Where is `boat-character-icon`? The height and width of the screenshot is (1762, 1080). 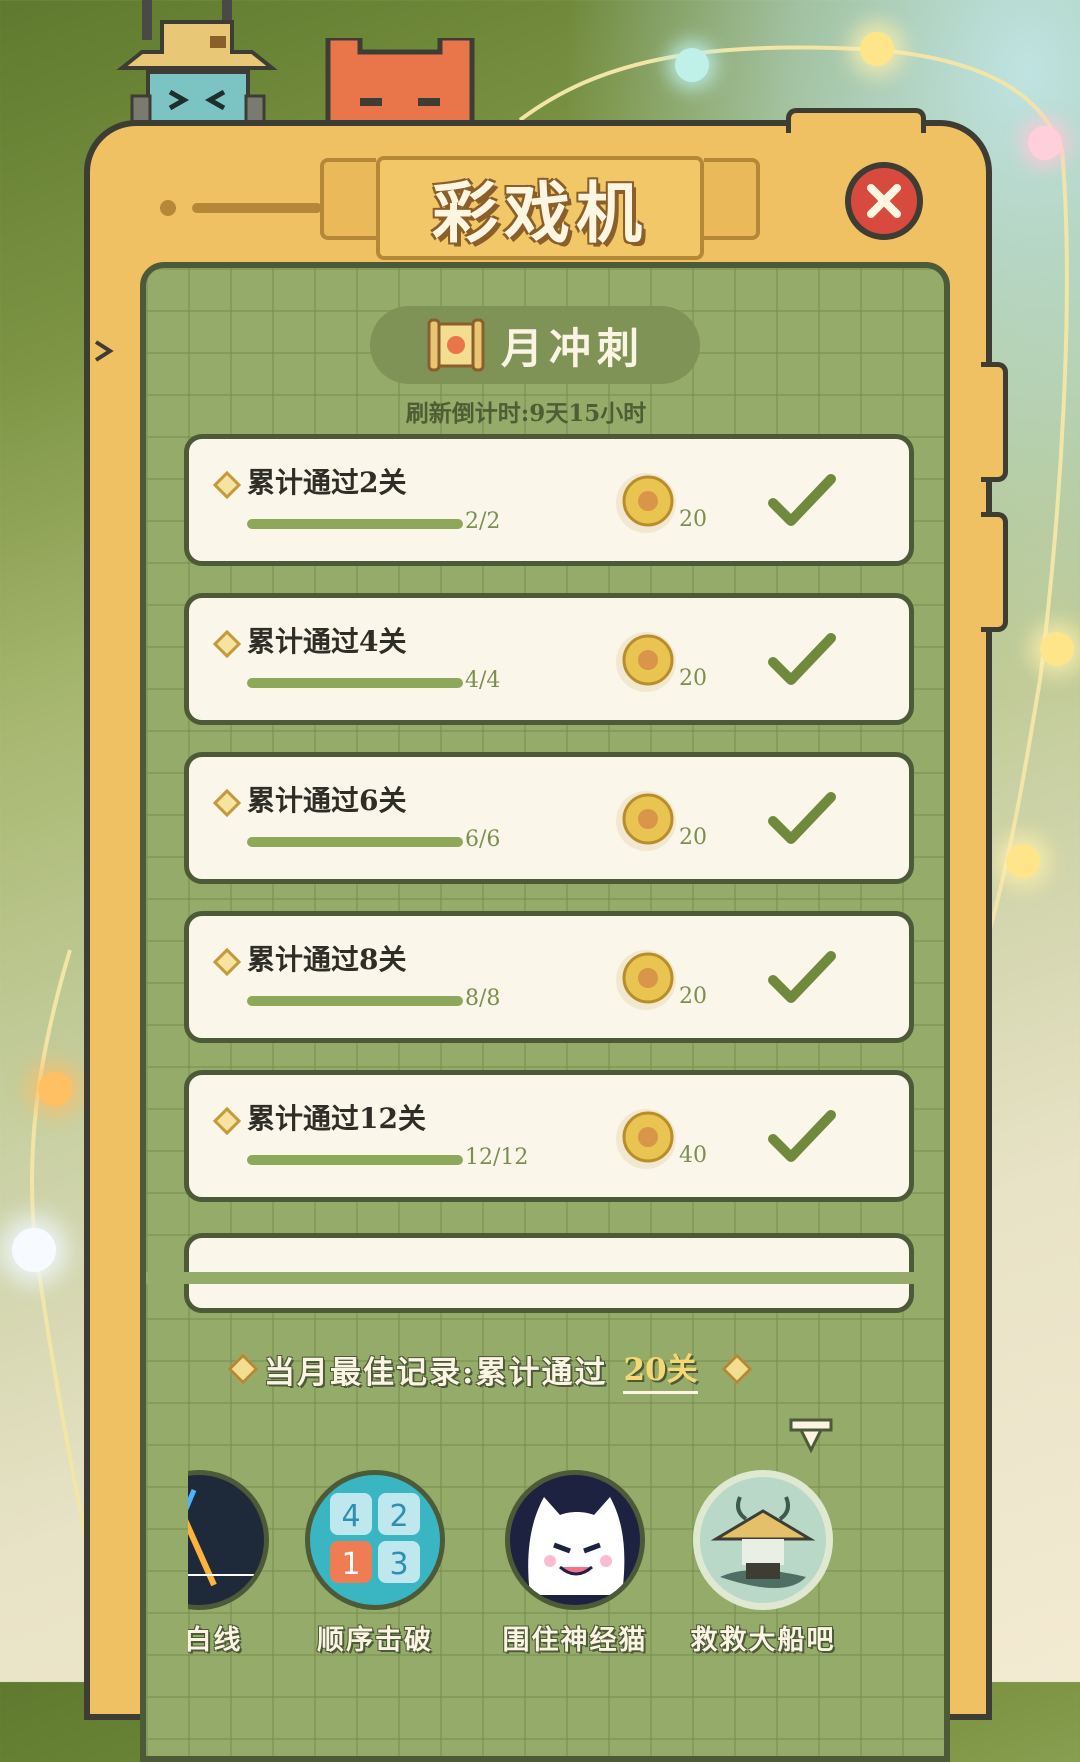
boat-character-icon is located at coordinates (763, 1540).